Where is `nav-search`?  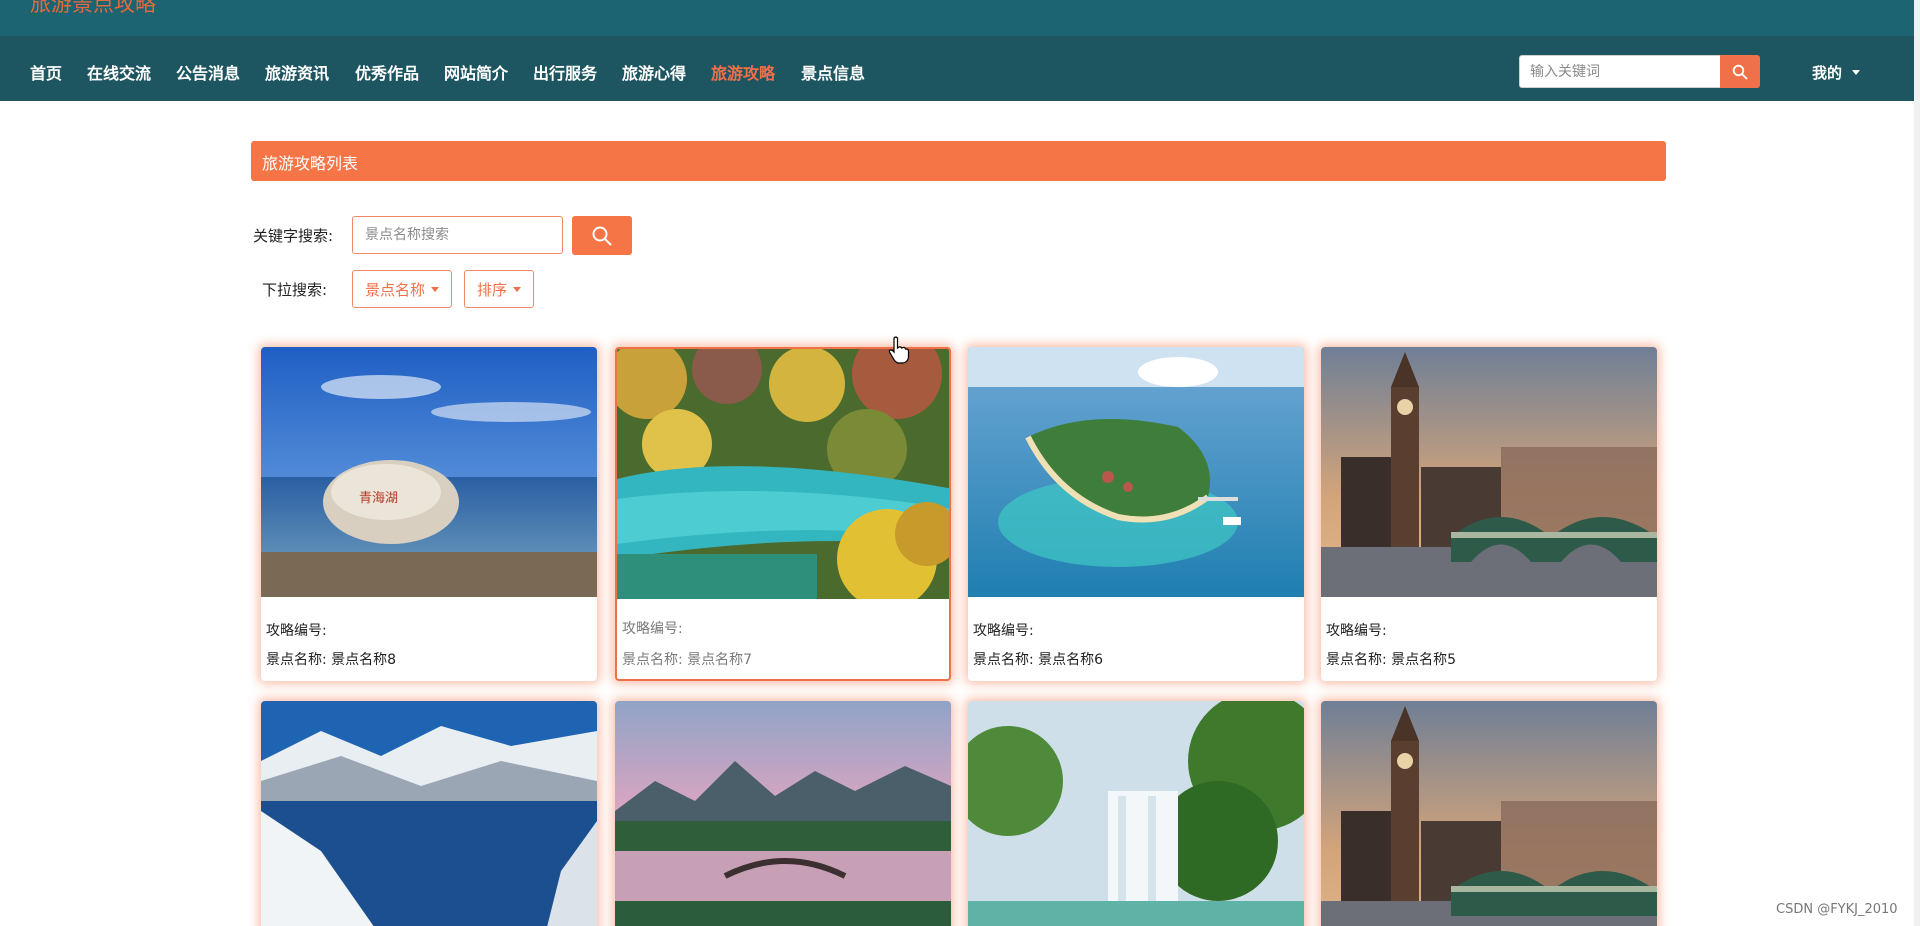
nav-search is located at coordinates (1639, 71).